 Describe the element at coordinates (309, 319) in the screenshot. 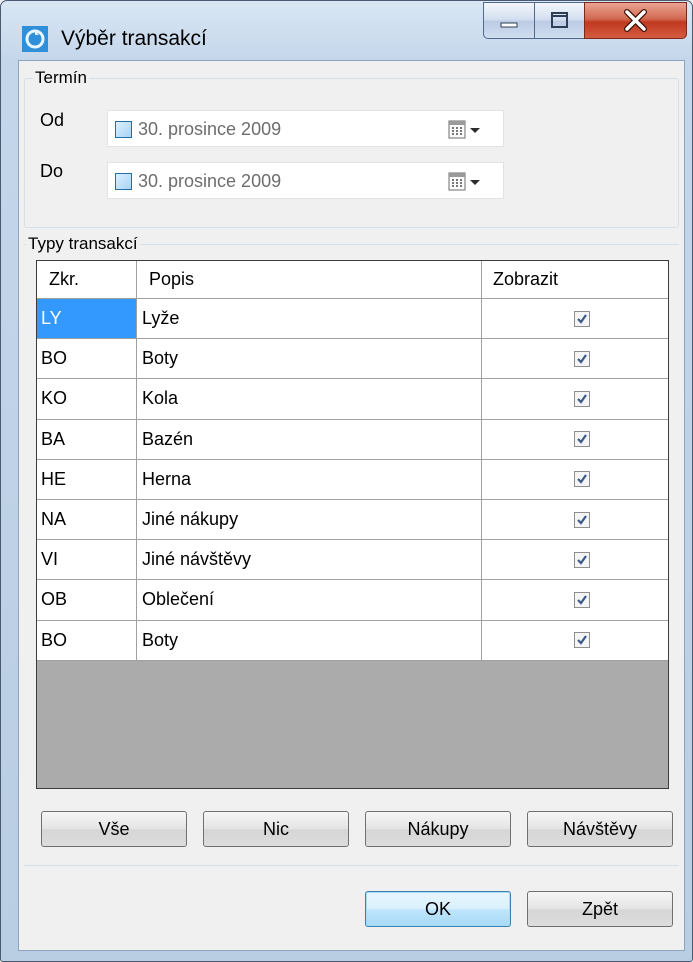

I see `description-cell: Lyže` at that location.